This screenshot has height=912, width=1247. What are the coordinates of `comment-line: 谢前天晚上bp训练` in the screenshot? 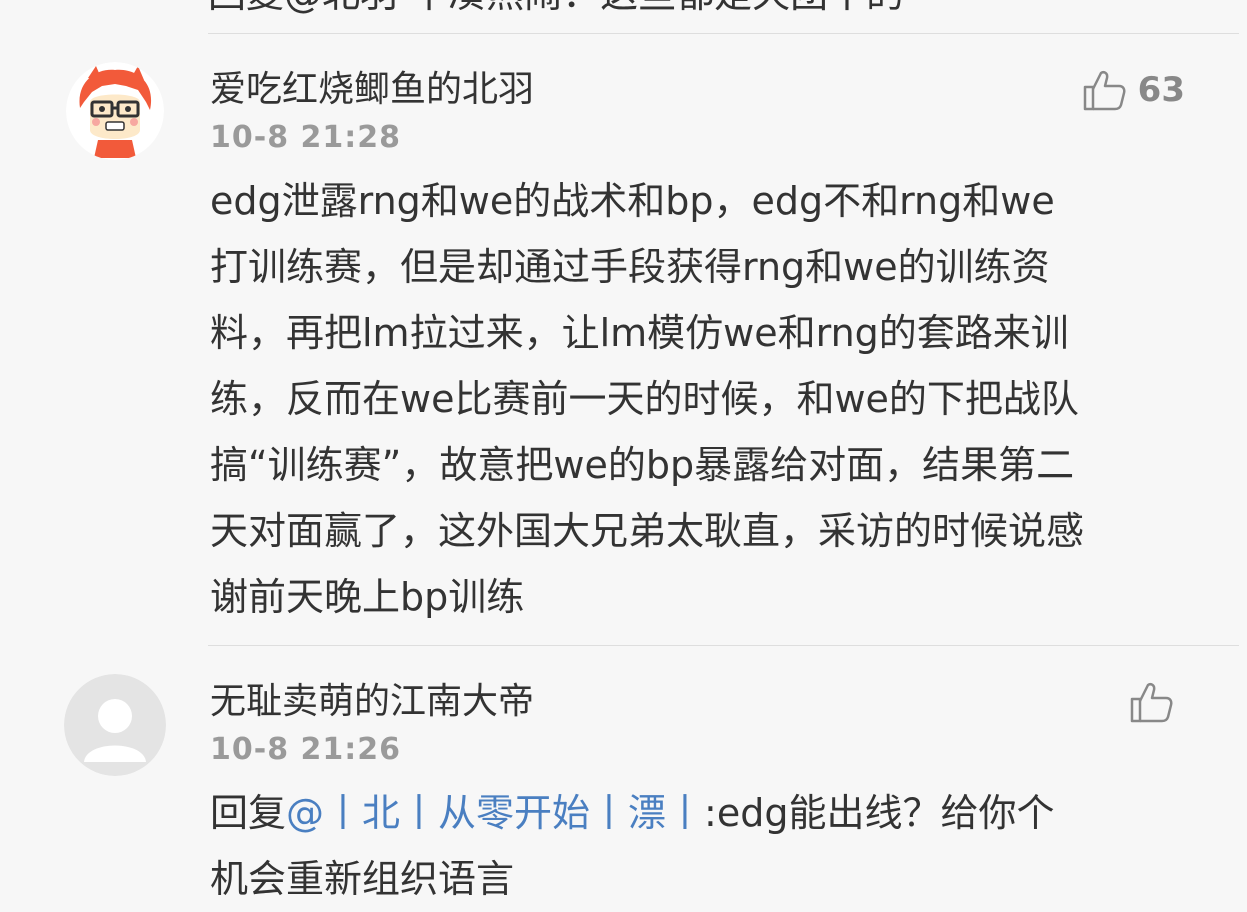 It's located at (367, 597).